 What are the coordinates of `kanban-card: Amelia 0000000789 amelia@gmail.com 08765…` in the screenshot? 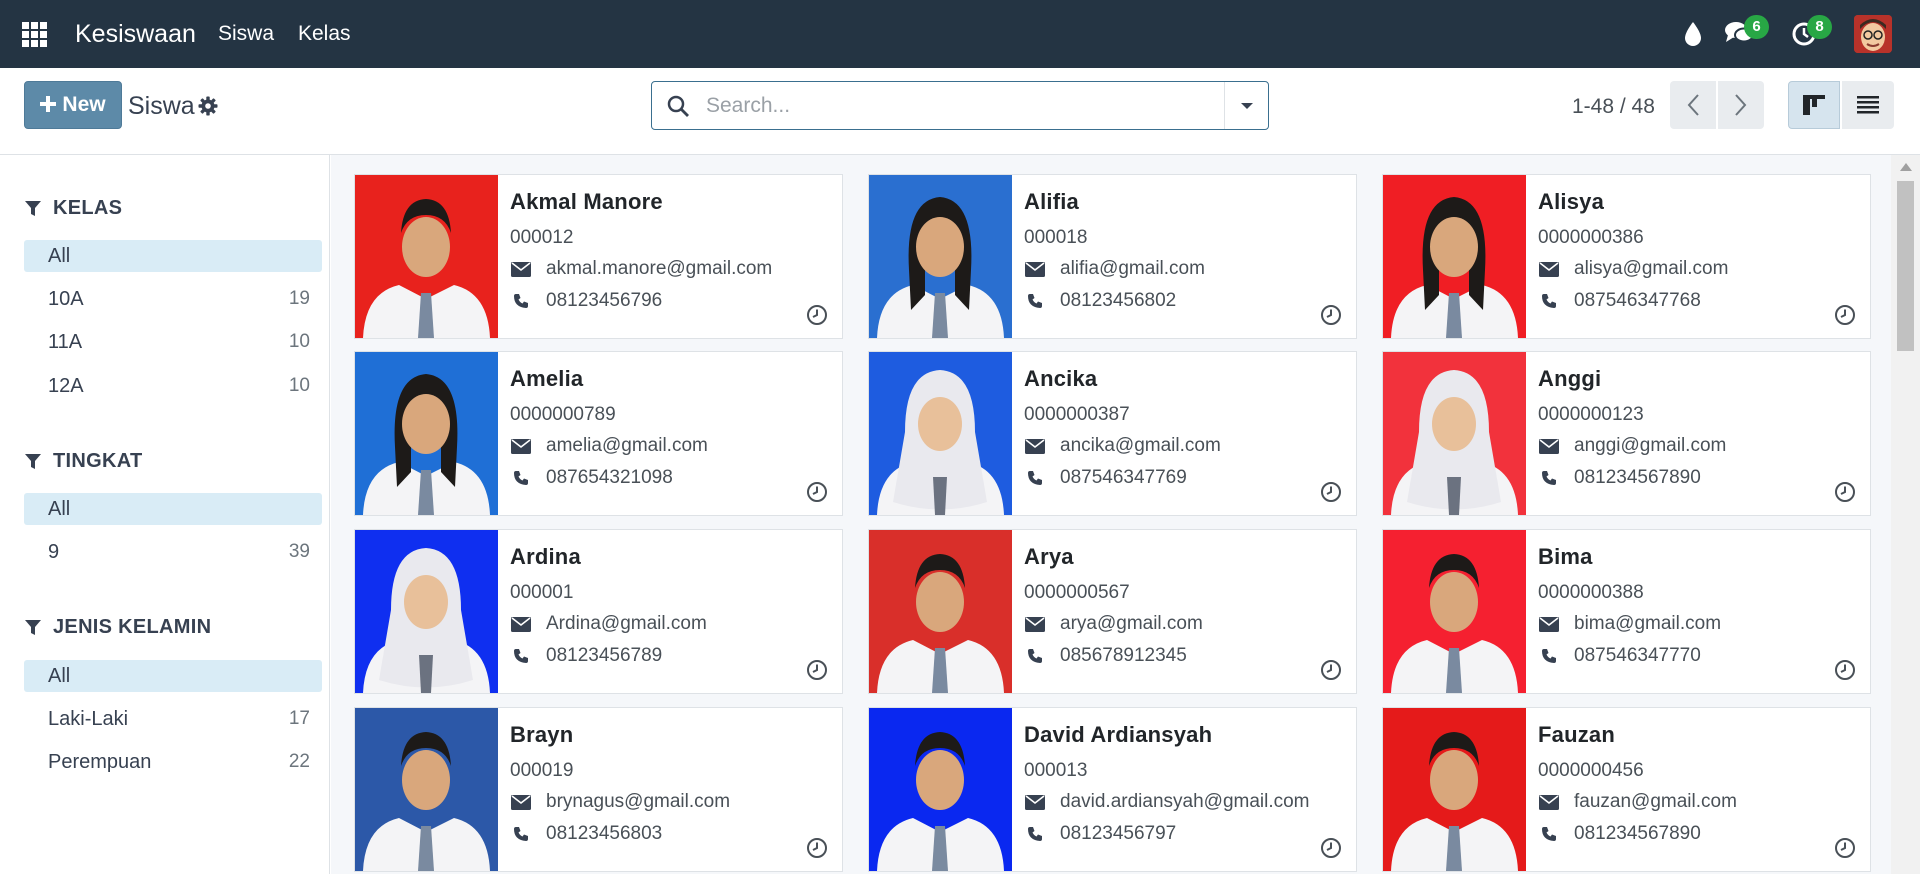 It's located at (598, 433).